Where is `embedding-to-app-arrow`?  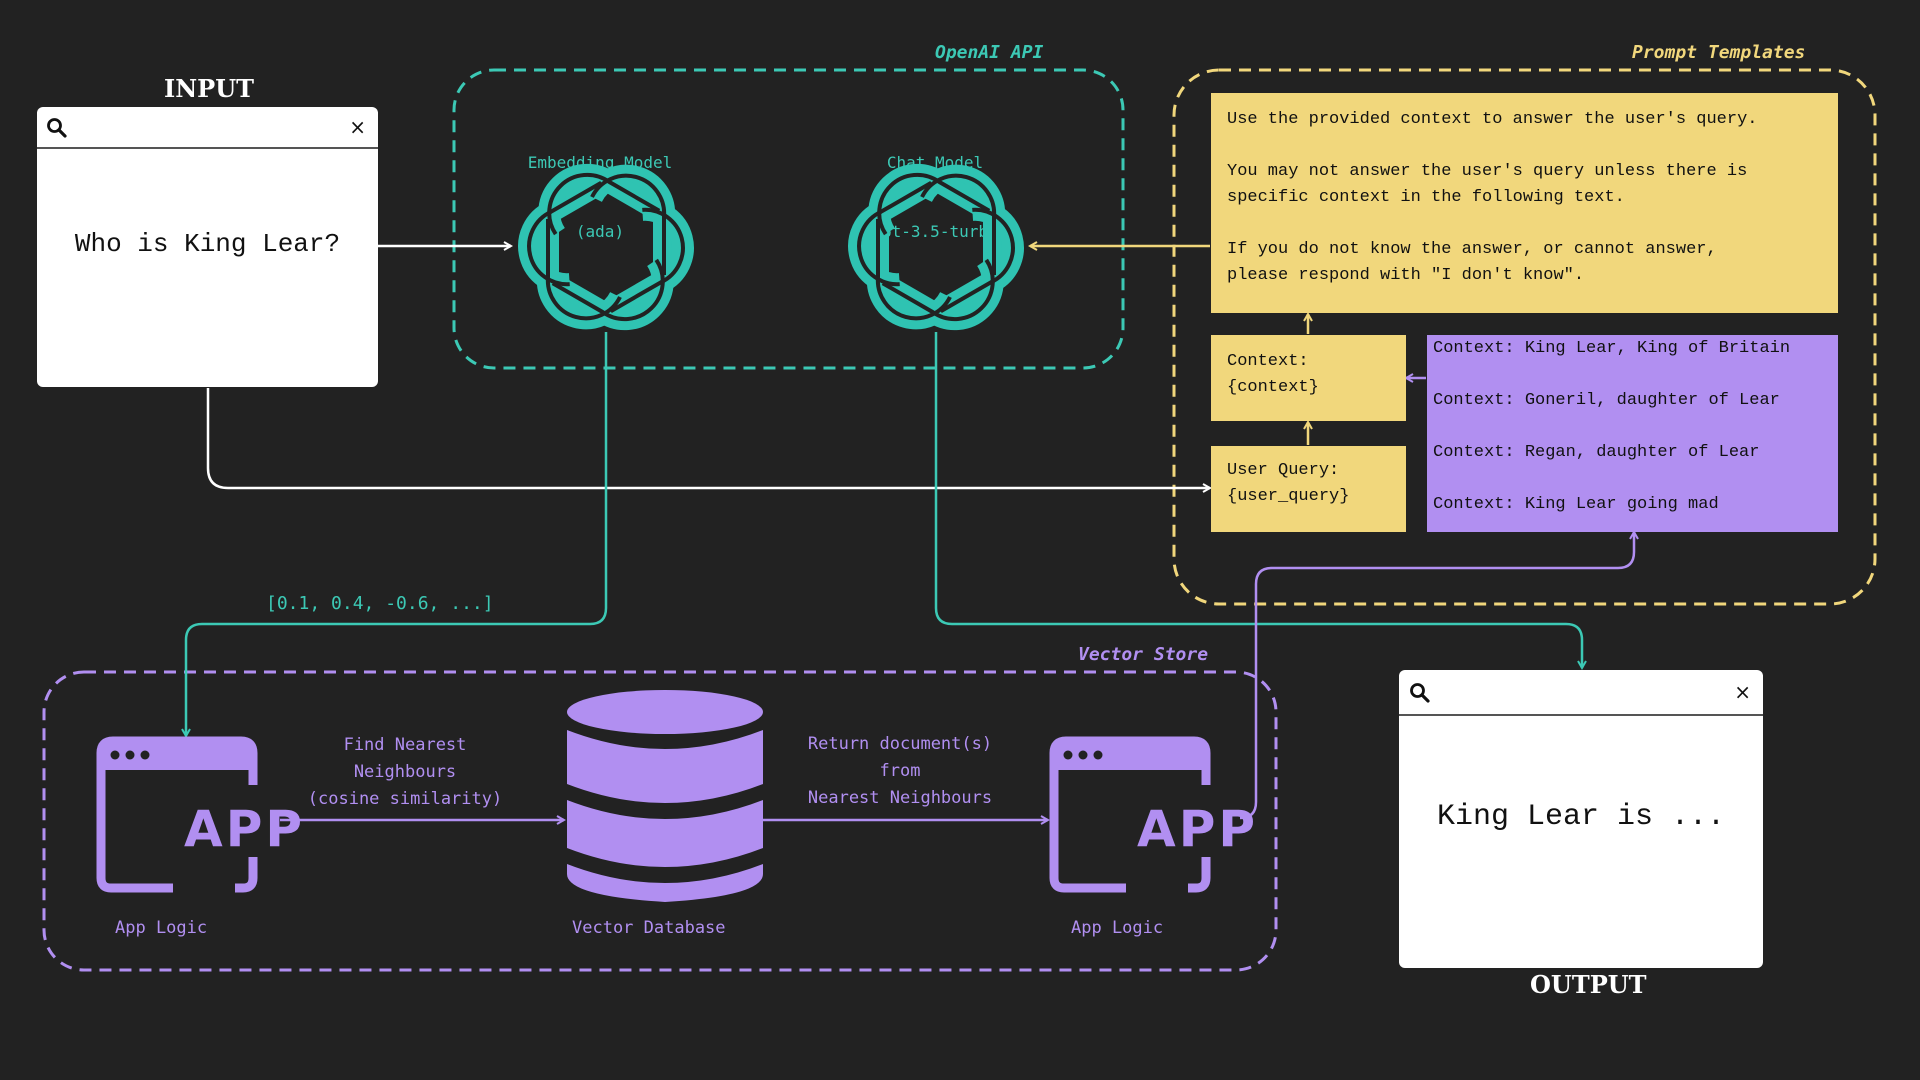
embedding-to-app-arrow is located at coordinates (397, 534).